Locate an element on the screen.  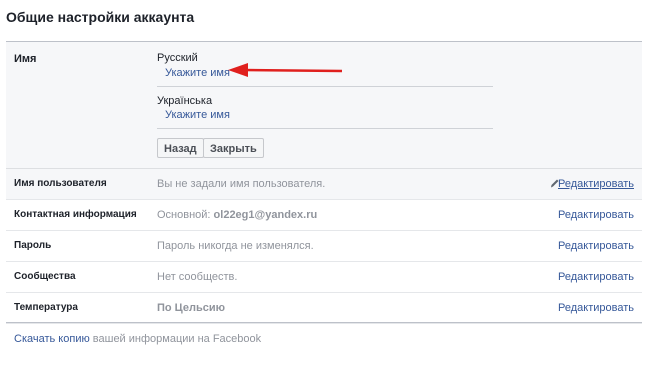
ukrainian-language-title: Українська is located at coordinates (185, 101).